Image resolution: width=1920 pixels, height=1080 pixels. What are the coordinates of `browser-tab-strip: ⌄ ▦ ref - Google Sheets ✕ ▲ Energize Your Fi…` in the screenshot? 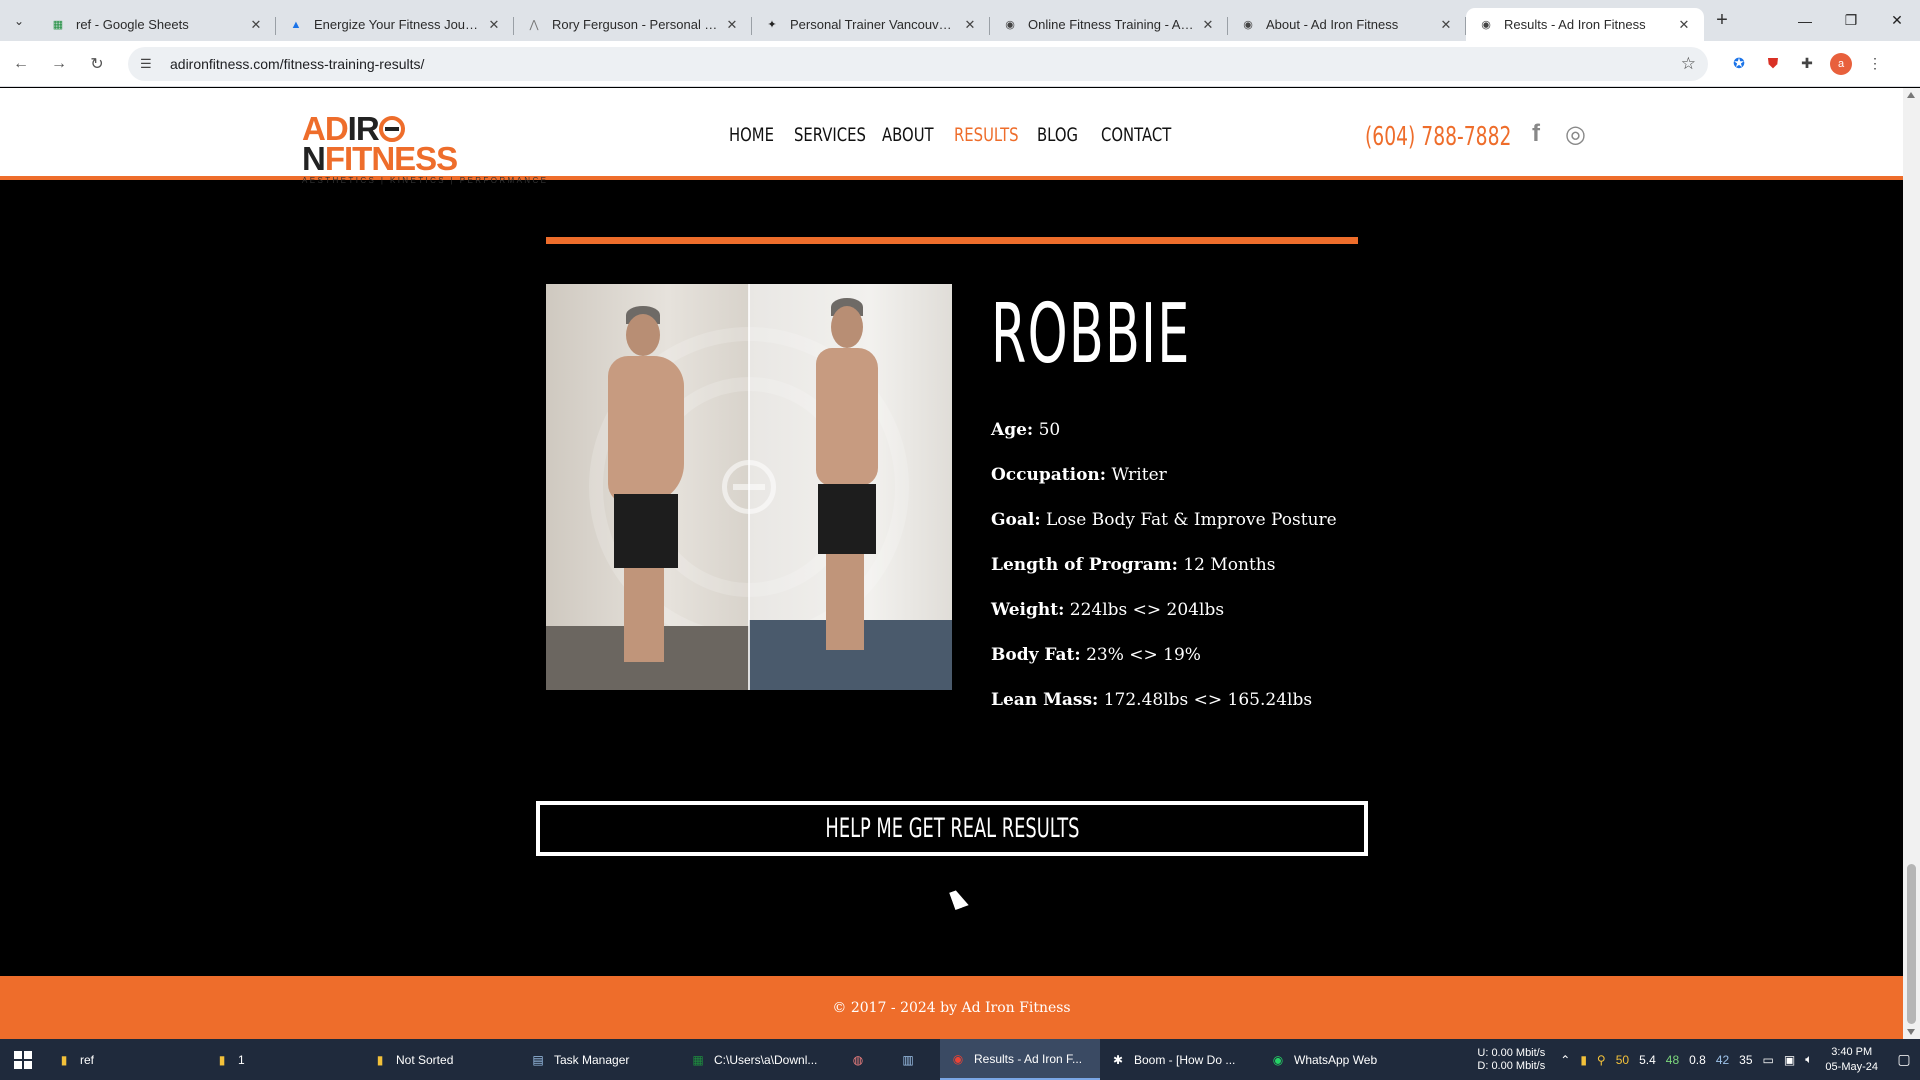 It's located at (960, 20).